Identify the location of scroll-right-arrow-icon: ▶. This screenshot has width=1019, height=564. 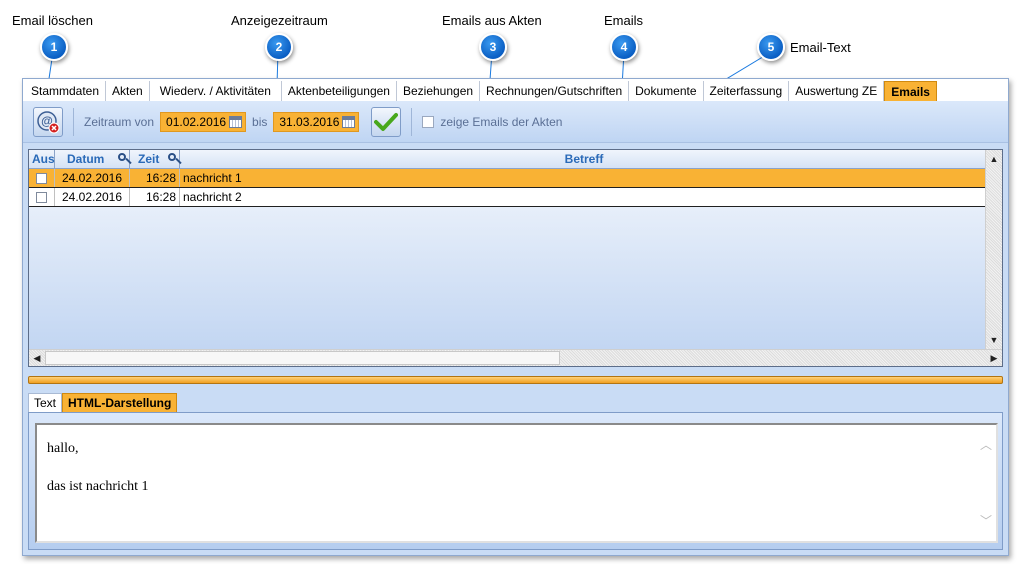
(994, 358).